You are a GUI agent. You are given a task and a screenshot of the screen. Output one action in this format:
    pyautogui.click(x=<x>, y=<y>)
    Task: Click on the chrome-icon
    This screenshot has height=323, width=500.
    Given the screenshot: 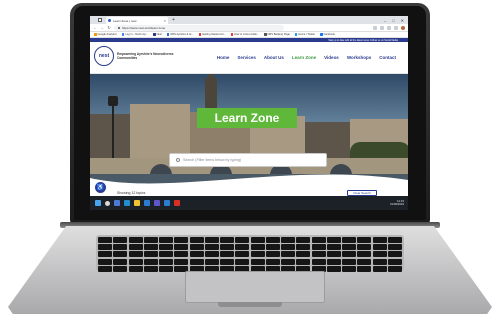 What is the action you would take?
    pyautogui.click(x=177, y=203)
    